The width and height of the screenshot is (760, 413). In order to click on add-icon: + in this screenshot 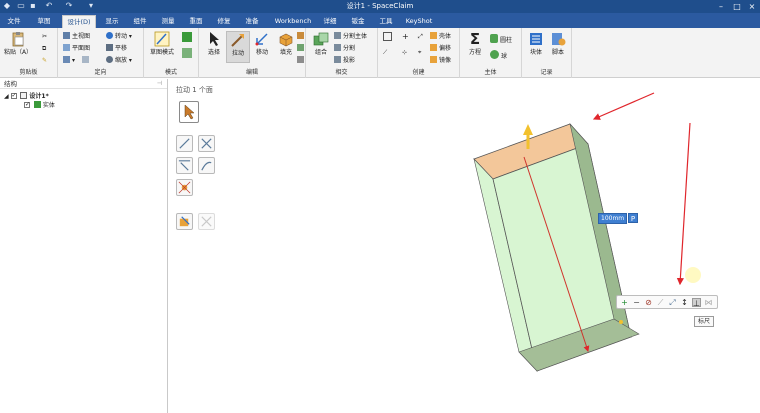, I will do `click(624, 302)`.